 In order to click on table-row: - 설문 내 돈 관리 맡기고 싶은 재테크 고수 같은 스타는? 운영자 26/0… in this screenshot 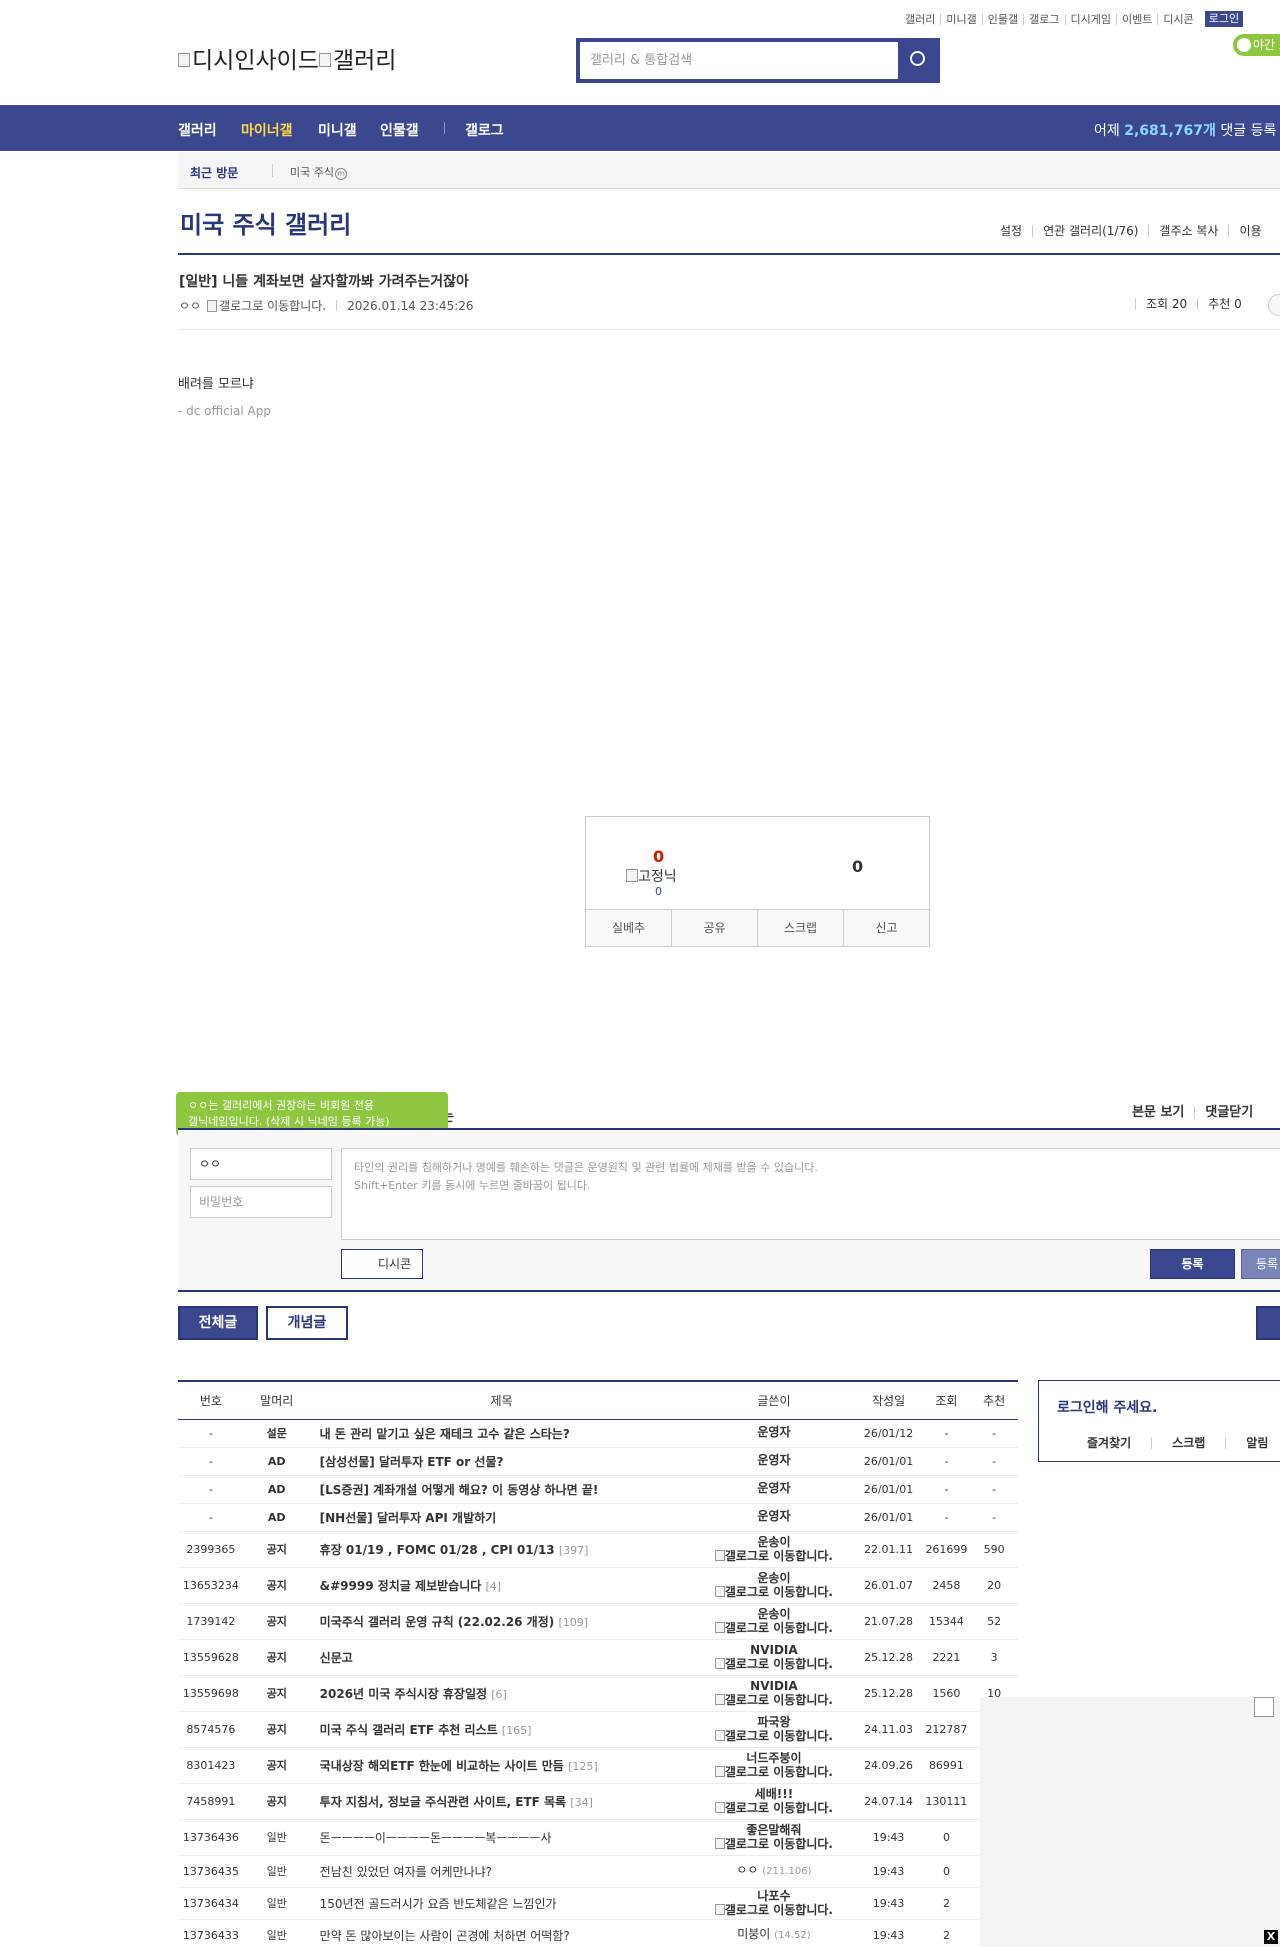, I will do `click(598, 1433)`.